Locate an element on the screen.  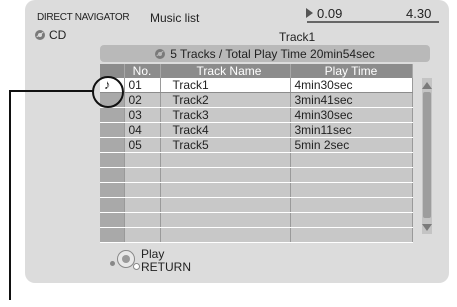
bullet-icon is located at coordinates (112, 263).